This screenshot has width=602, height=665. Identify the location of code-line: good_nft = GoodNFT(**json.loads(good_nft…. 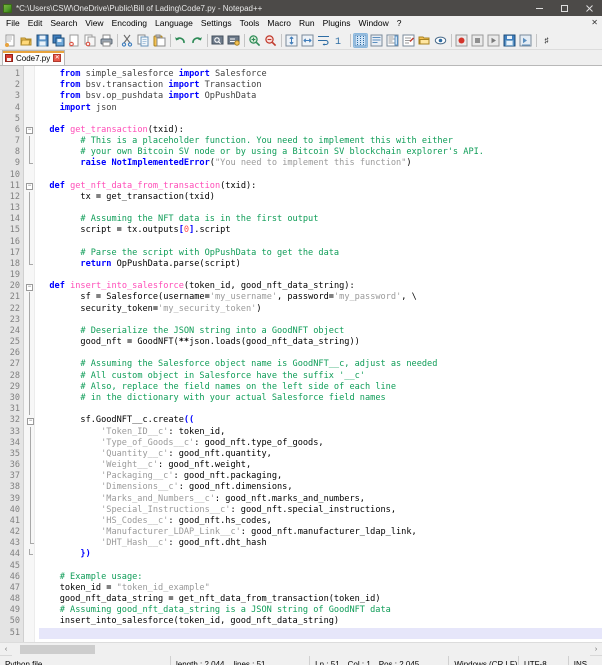
(320, 342).